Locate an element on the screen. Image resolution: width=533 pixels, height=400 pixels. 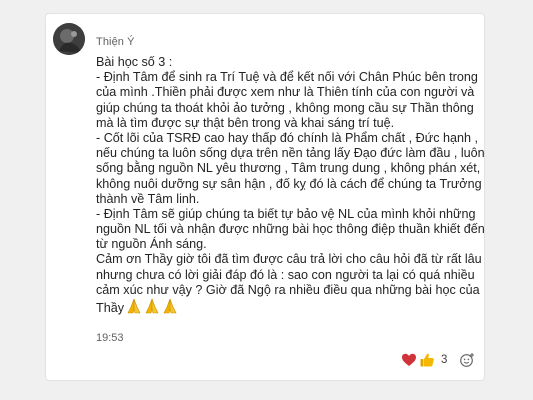
message-line-text: Thầy is located at coordinates (110, 308).